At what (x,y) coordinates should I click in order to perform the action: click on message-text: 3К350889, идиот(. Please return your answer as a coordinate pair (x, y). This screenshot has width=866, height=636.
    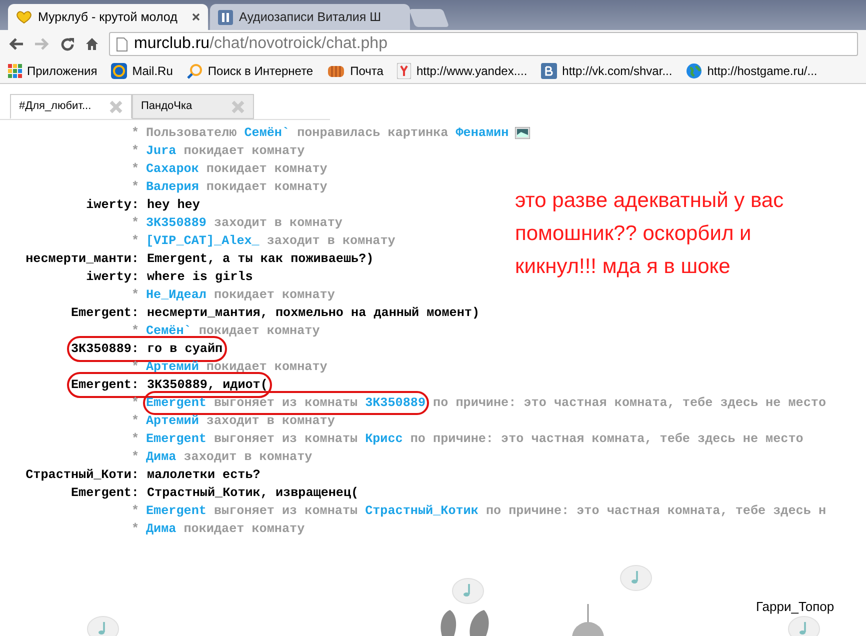
    Looking at the image, I should click on (207, 385).